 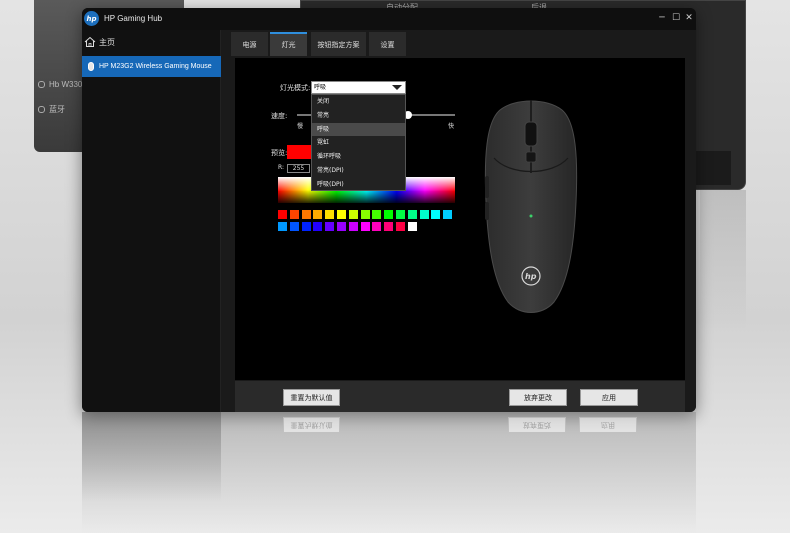 What do you see at coordinates (358, 185) in the screenshot?
I see `dropdown-option: 呼吸(DPI)` at bounding box center [358, 185].